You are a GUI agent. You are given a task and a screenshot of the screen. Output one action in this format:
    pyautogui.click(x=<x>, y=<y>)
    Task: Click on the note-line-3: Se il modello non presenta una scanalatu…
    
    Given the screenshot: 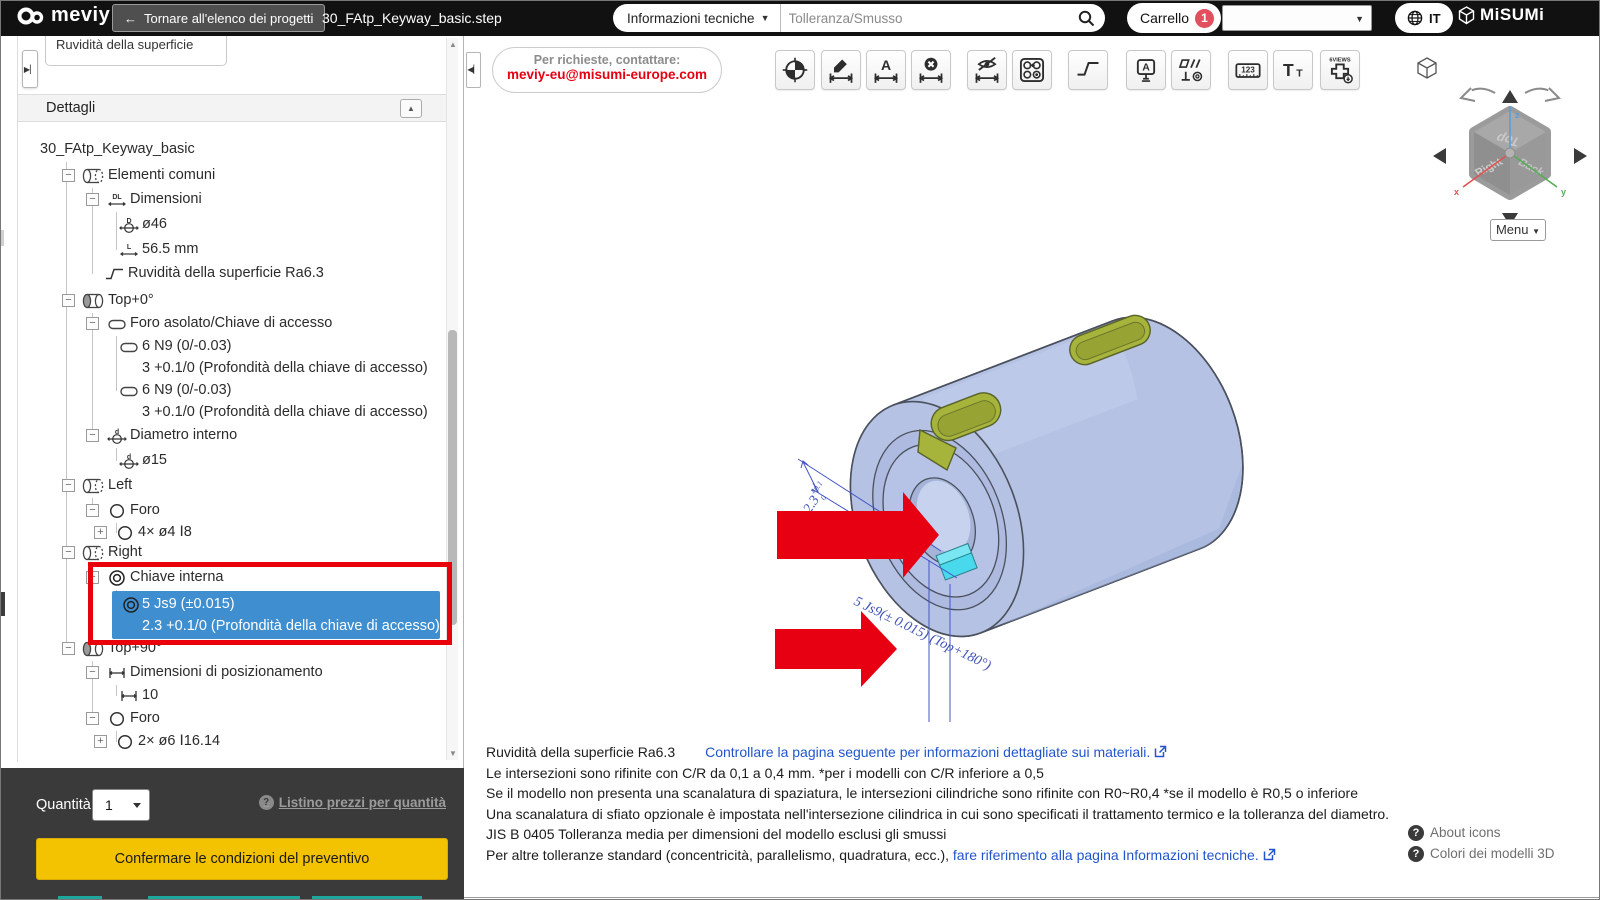 What is the action you would take?
    pyautogui.click(x=922, y=793)
    